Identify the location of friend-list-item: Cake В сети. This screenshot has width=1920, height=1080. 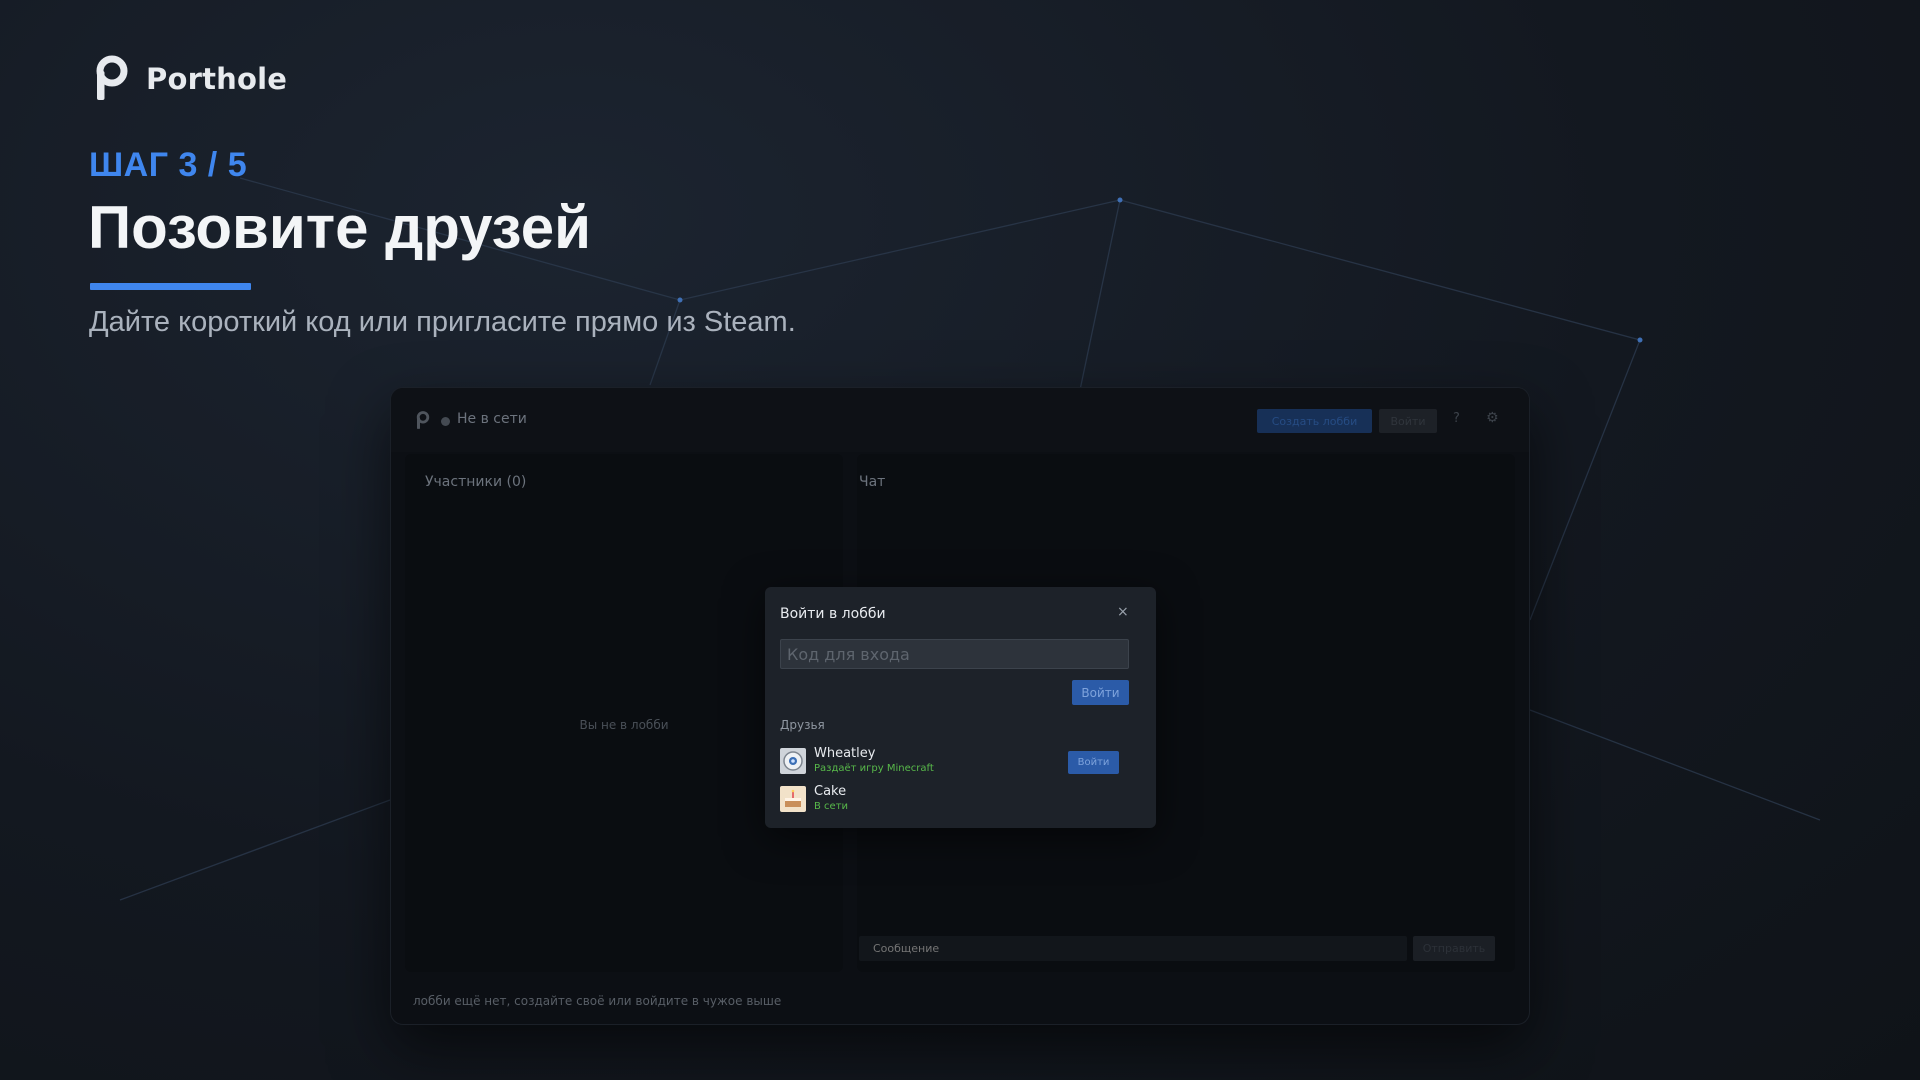
(954, 799).